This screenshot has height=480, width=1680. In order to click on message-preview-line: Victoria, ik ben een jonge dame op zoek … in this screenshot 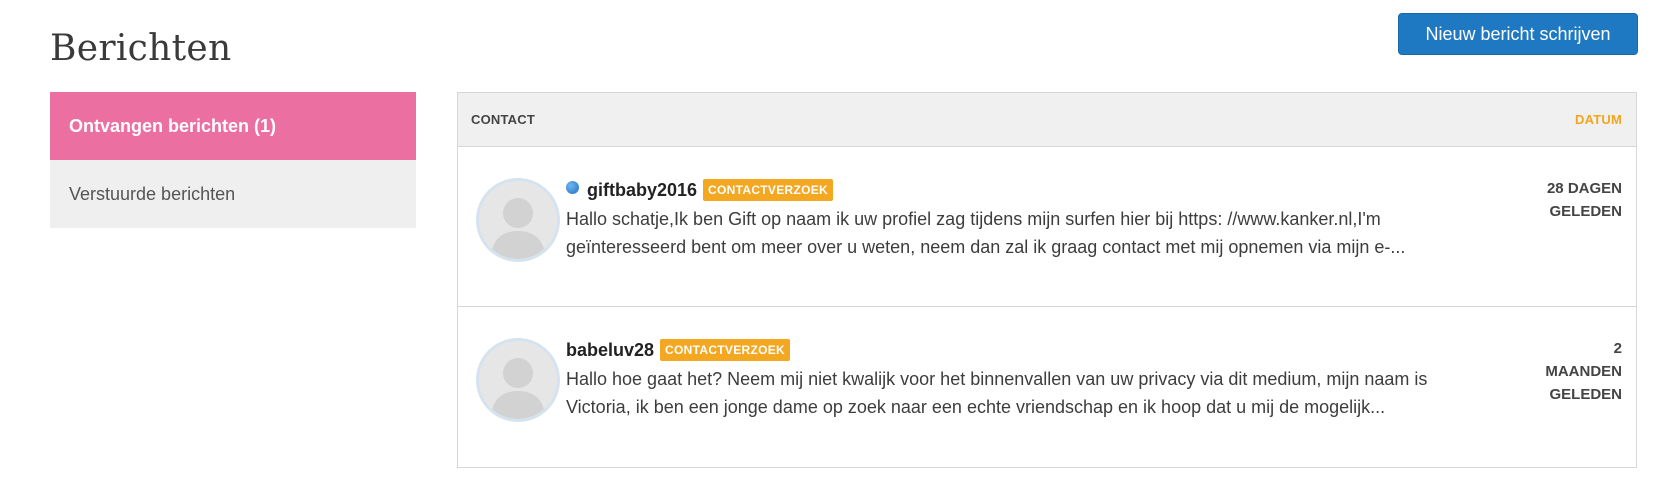, I will do `click(976, 407)`.